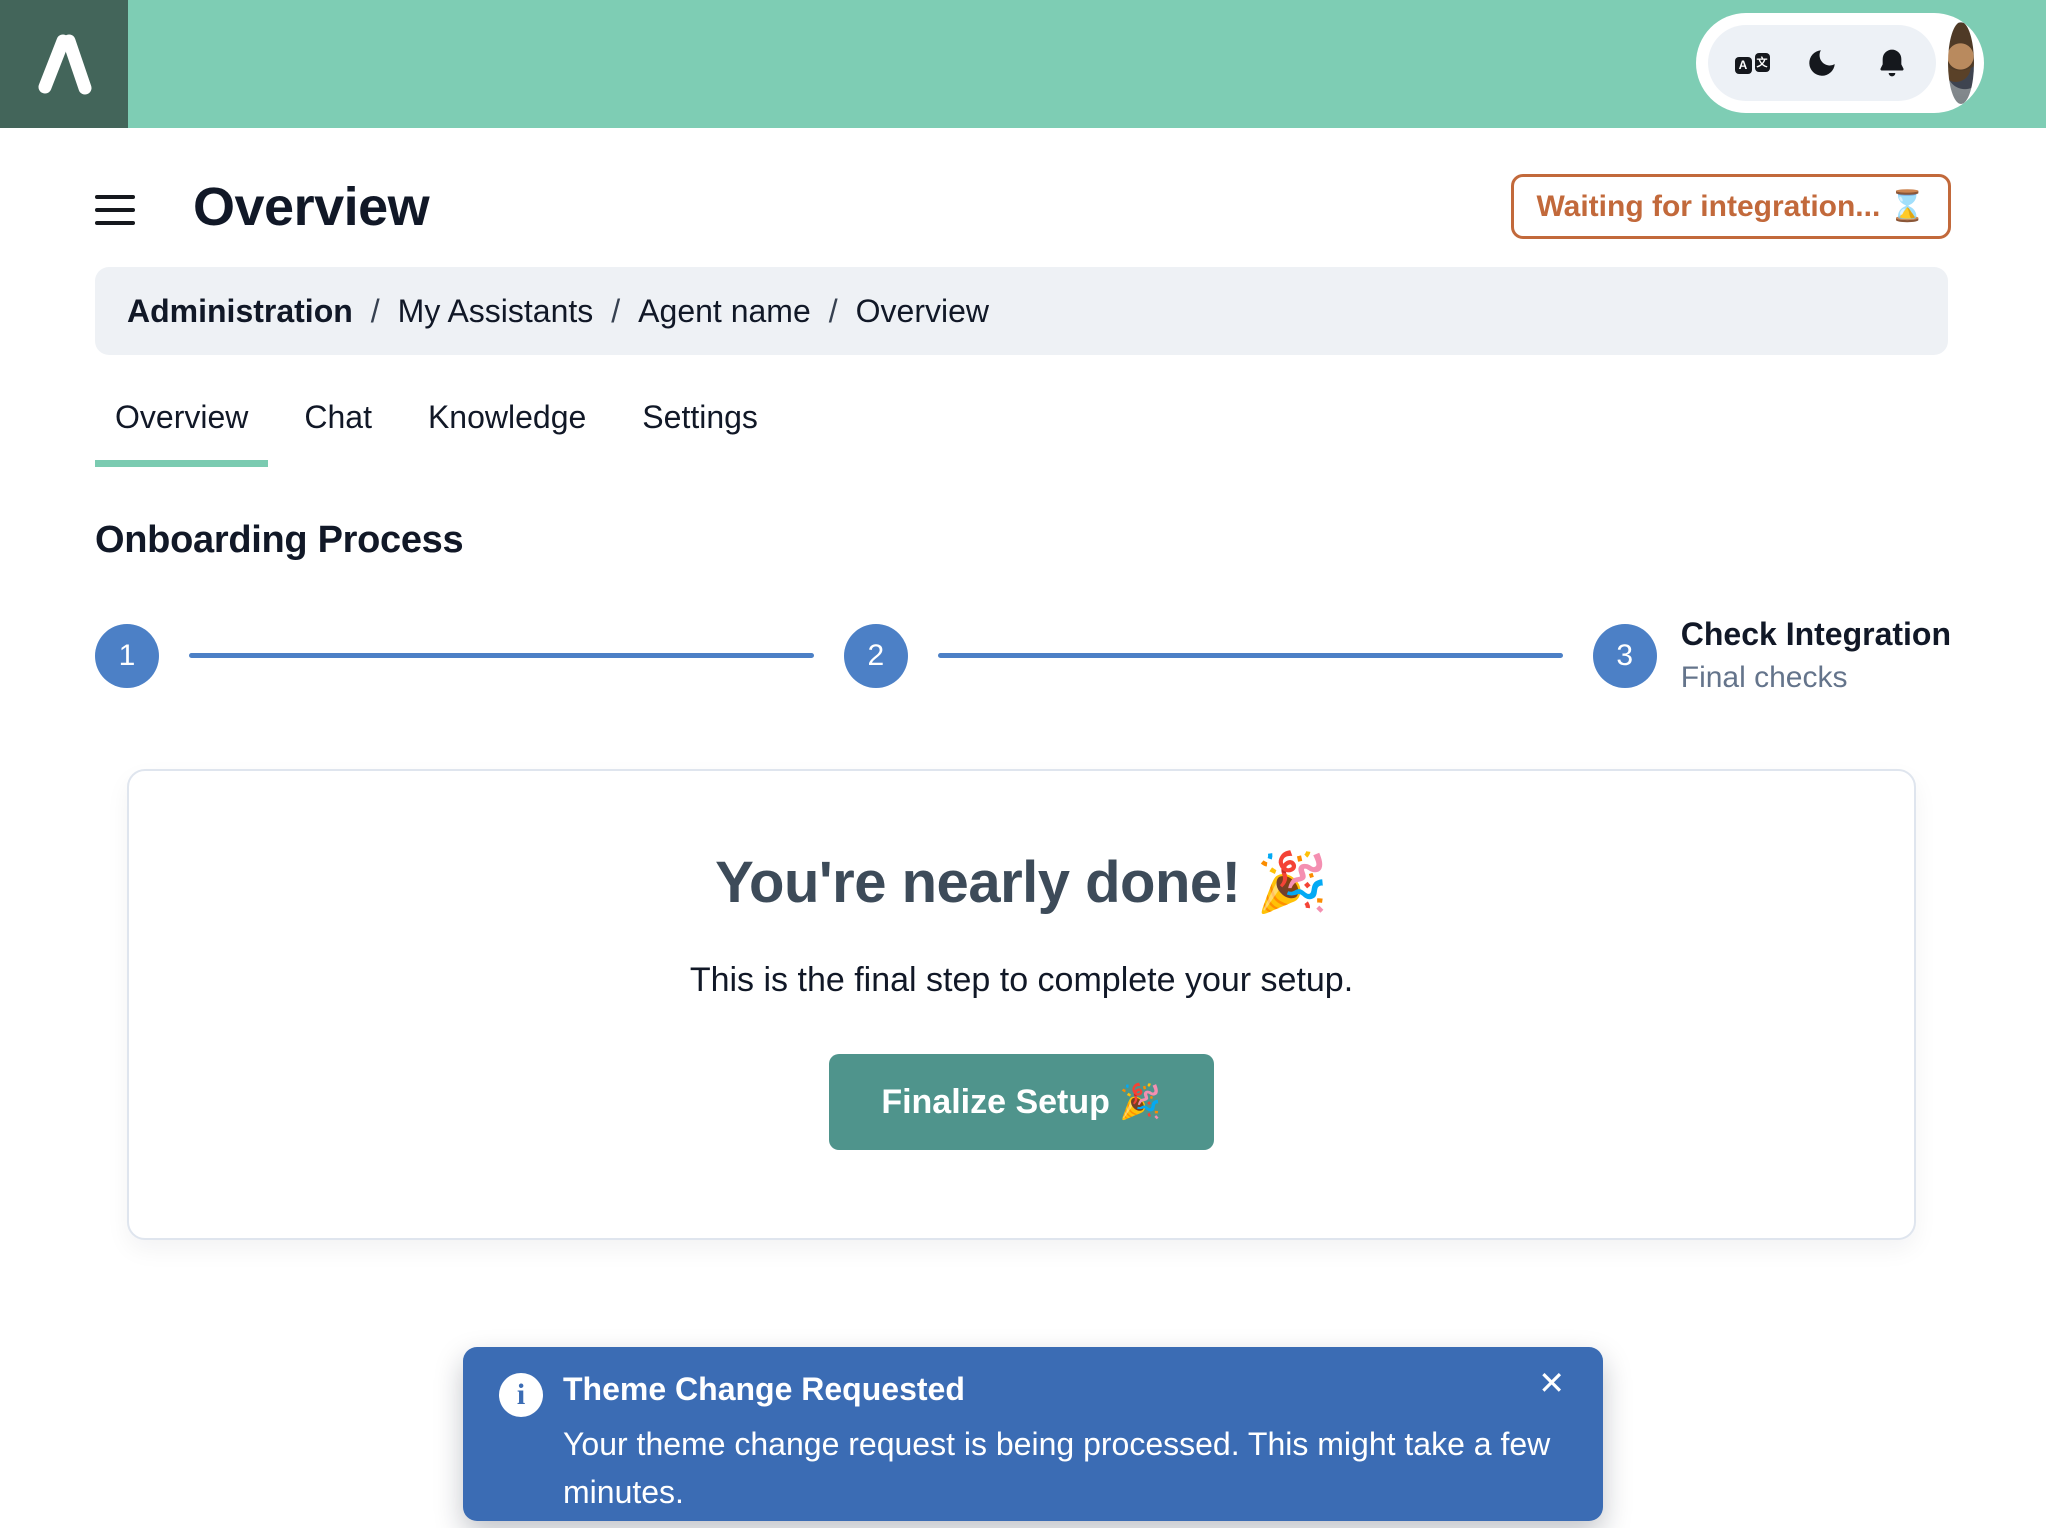 The height and width of the screenshot is (1528, 2046). What do you see at coordinates (1816, 634) in the screenshot?
I see `step-3-title: Check Integration` at bounding box center [1816, 634].